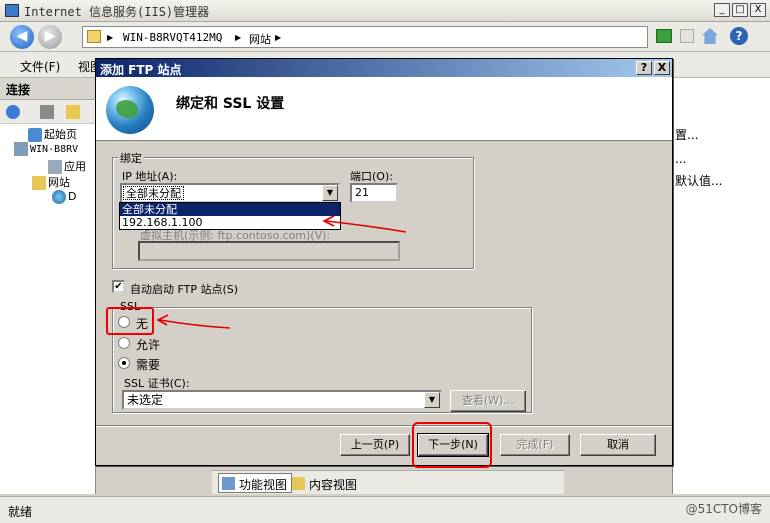  What do you see at coordinates (384, 68) in the screenshot?
I see `dialog-titlebar: 添加 FTP 站点 ? X` at bounding box center [384, 68].